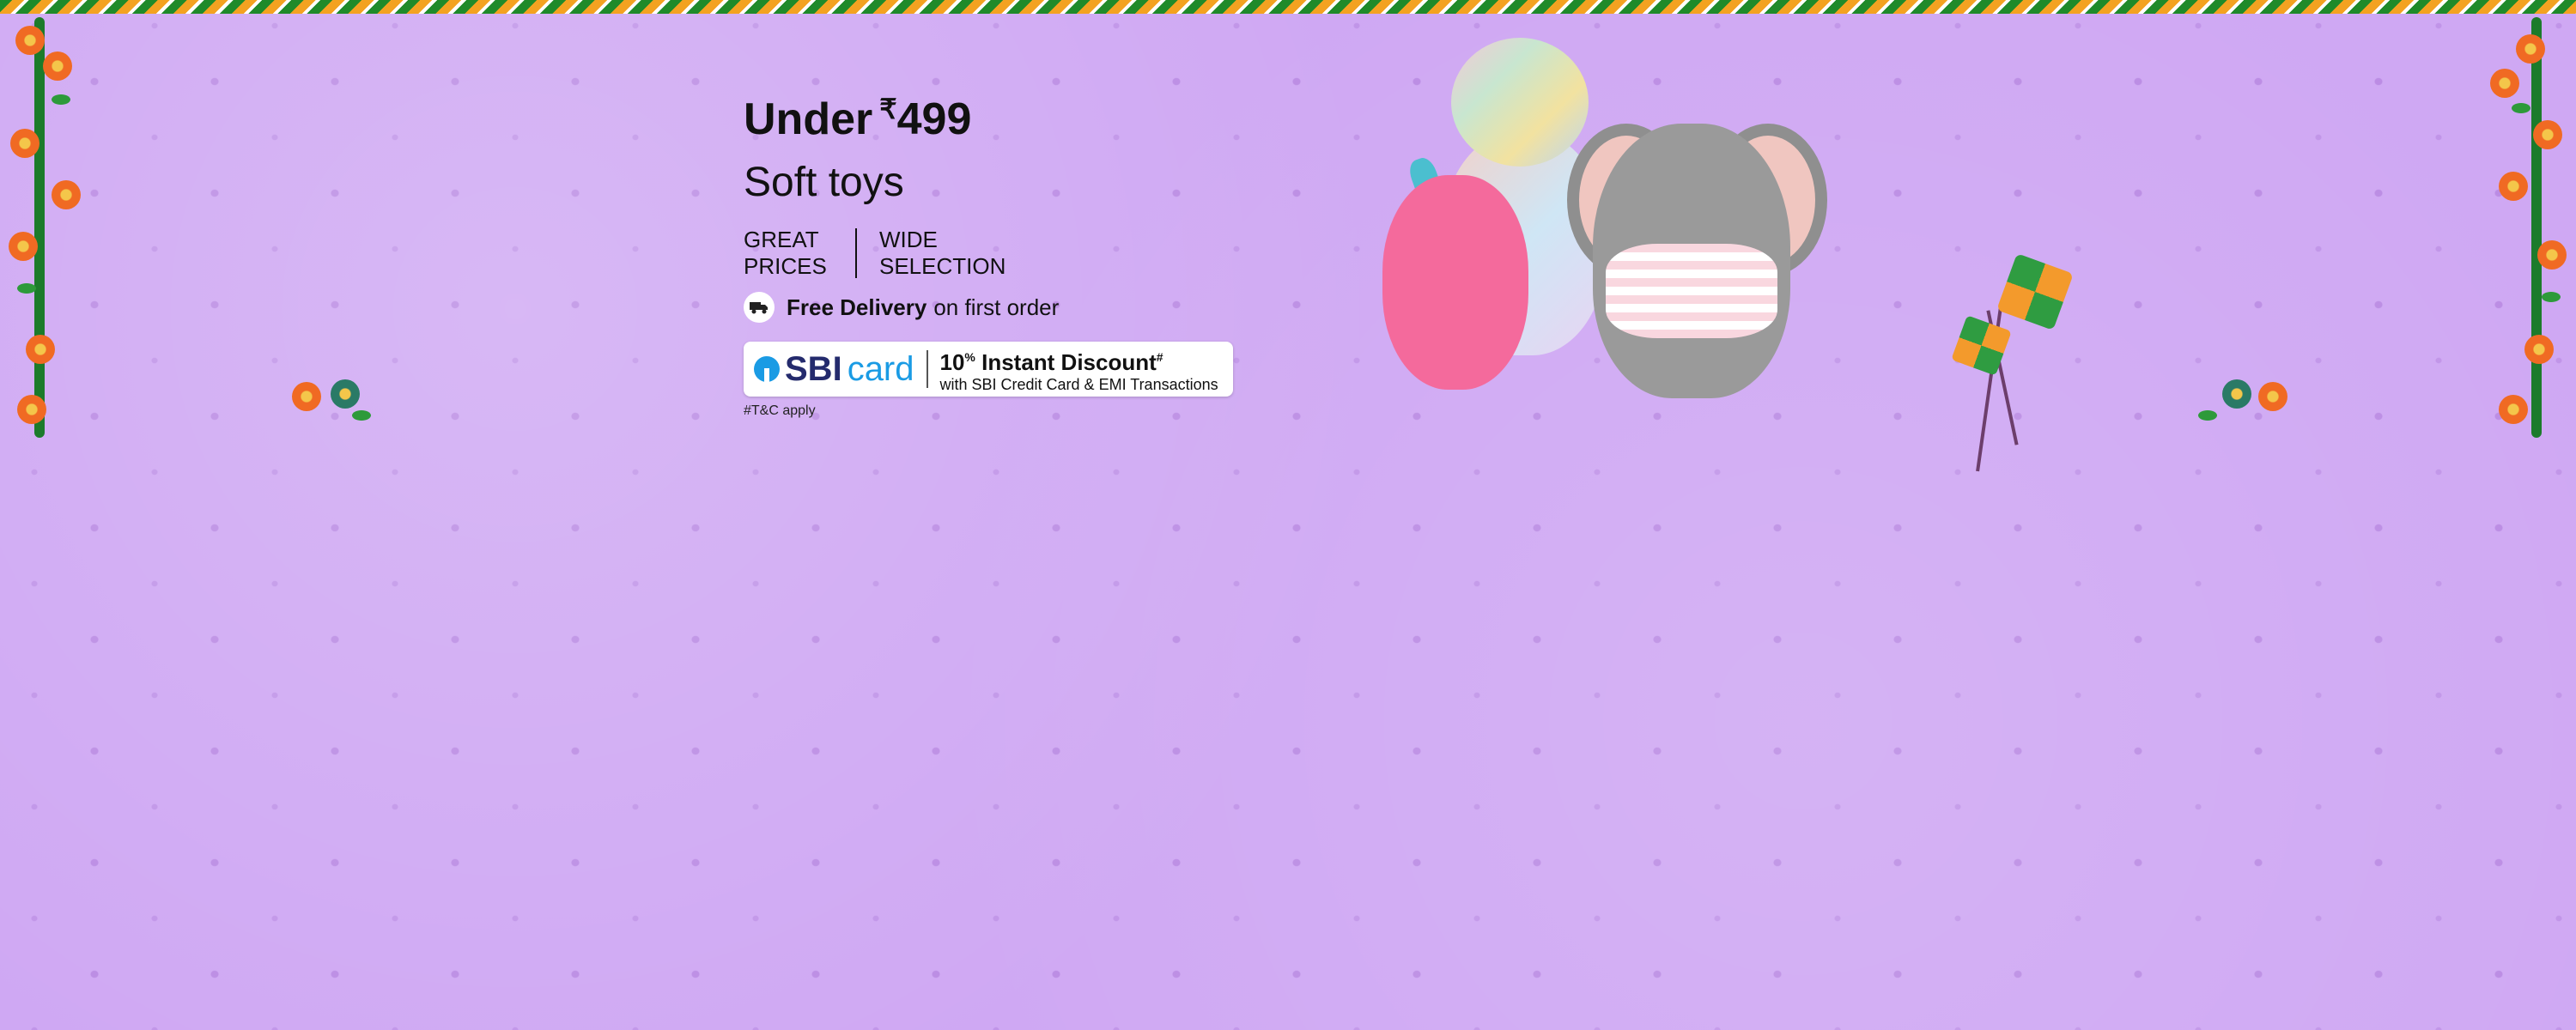  Describe the element at coordinates (1010, 114) in the screenshot. I see `price-headline: Under ₹499` at that location.